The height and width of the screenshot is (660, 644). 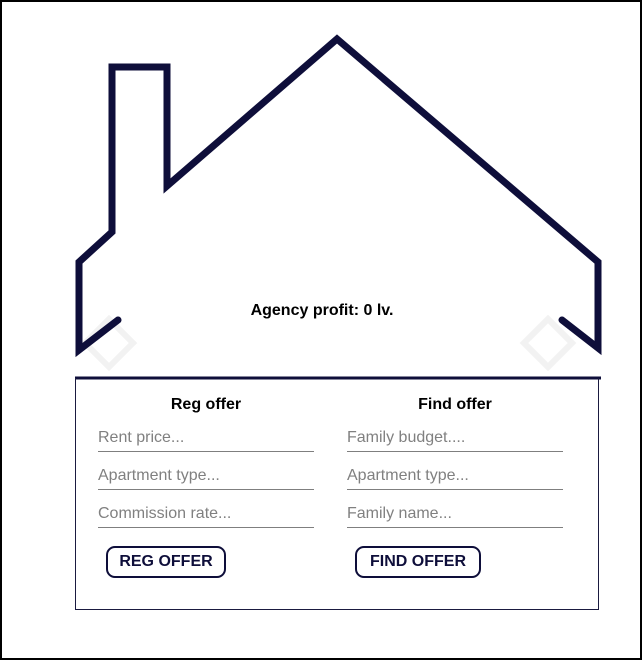 What do you see at coordinates (418, 562) in the screenshot?
I see `find-offer-button: FIND OFFER` at bounding box center [418, 562].